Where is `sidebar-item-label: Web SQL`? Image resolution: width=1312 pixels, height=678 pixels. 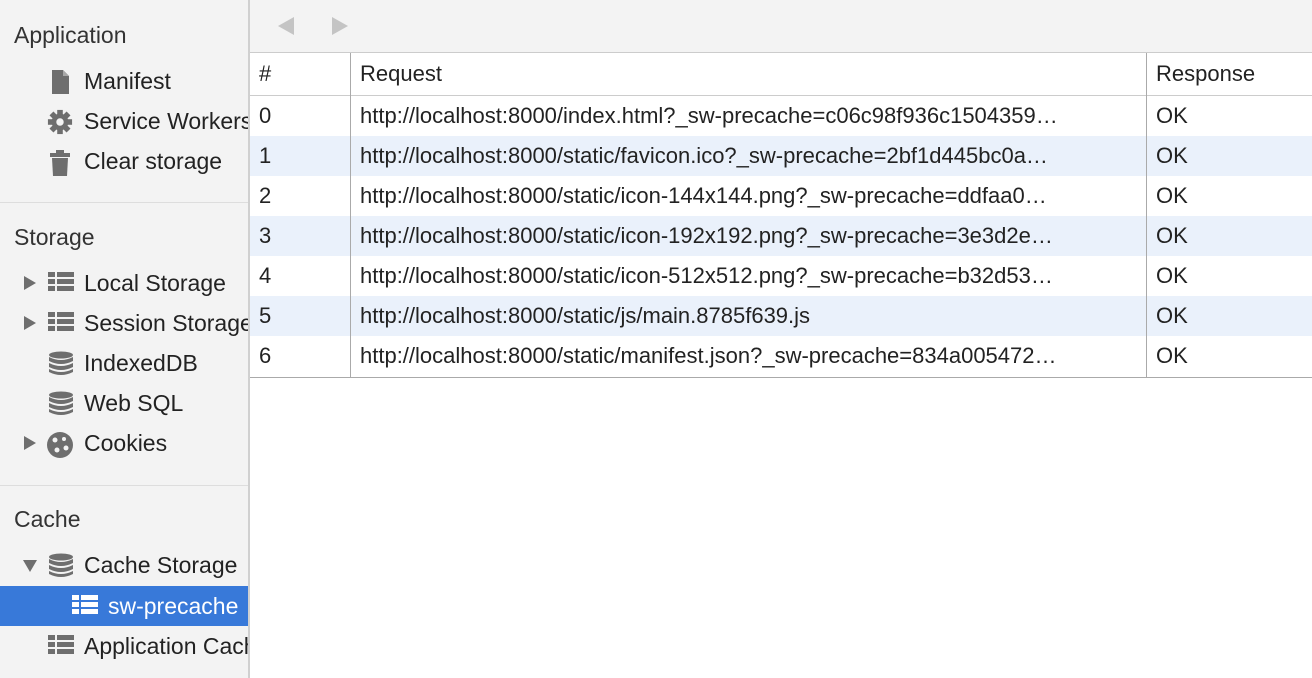
sidebar-item-label: Web SQL is located at coordinates (134, 403).